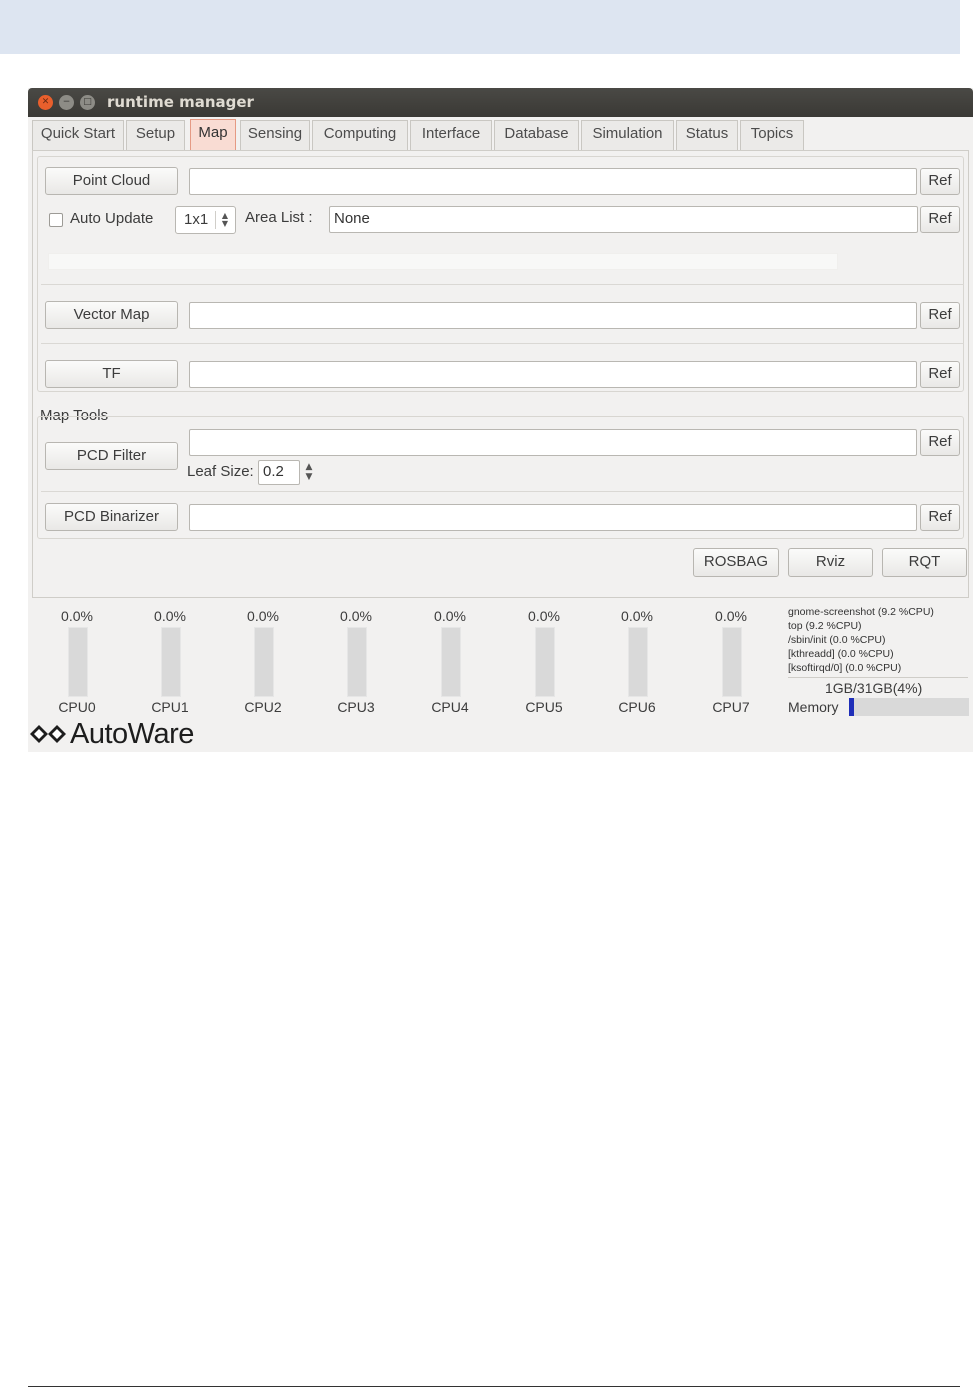  I want to click on vector-map-button: Vector Map, so click(111, 315).